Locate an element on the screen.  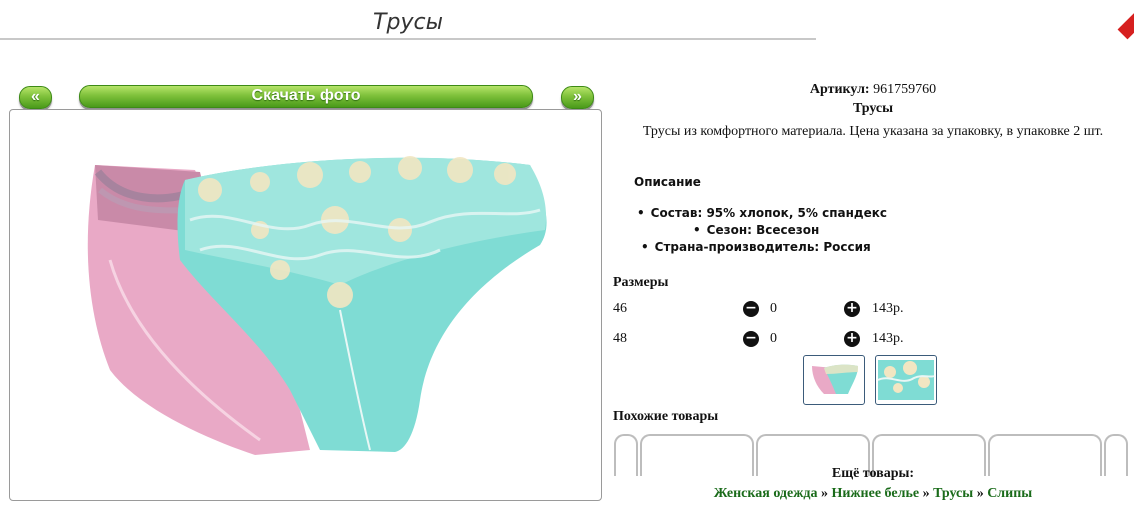
breadcrumb-underwear: Нижнее белье is located at coordinates (875, 493).